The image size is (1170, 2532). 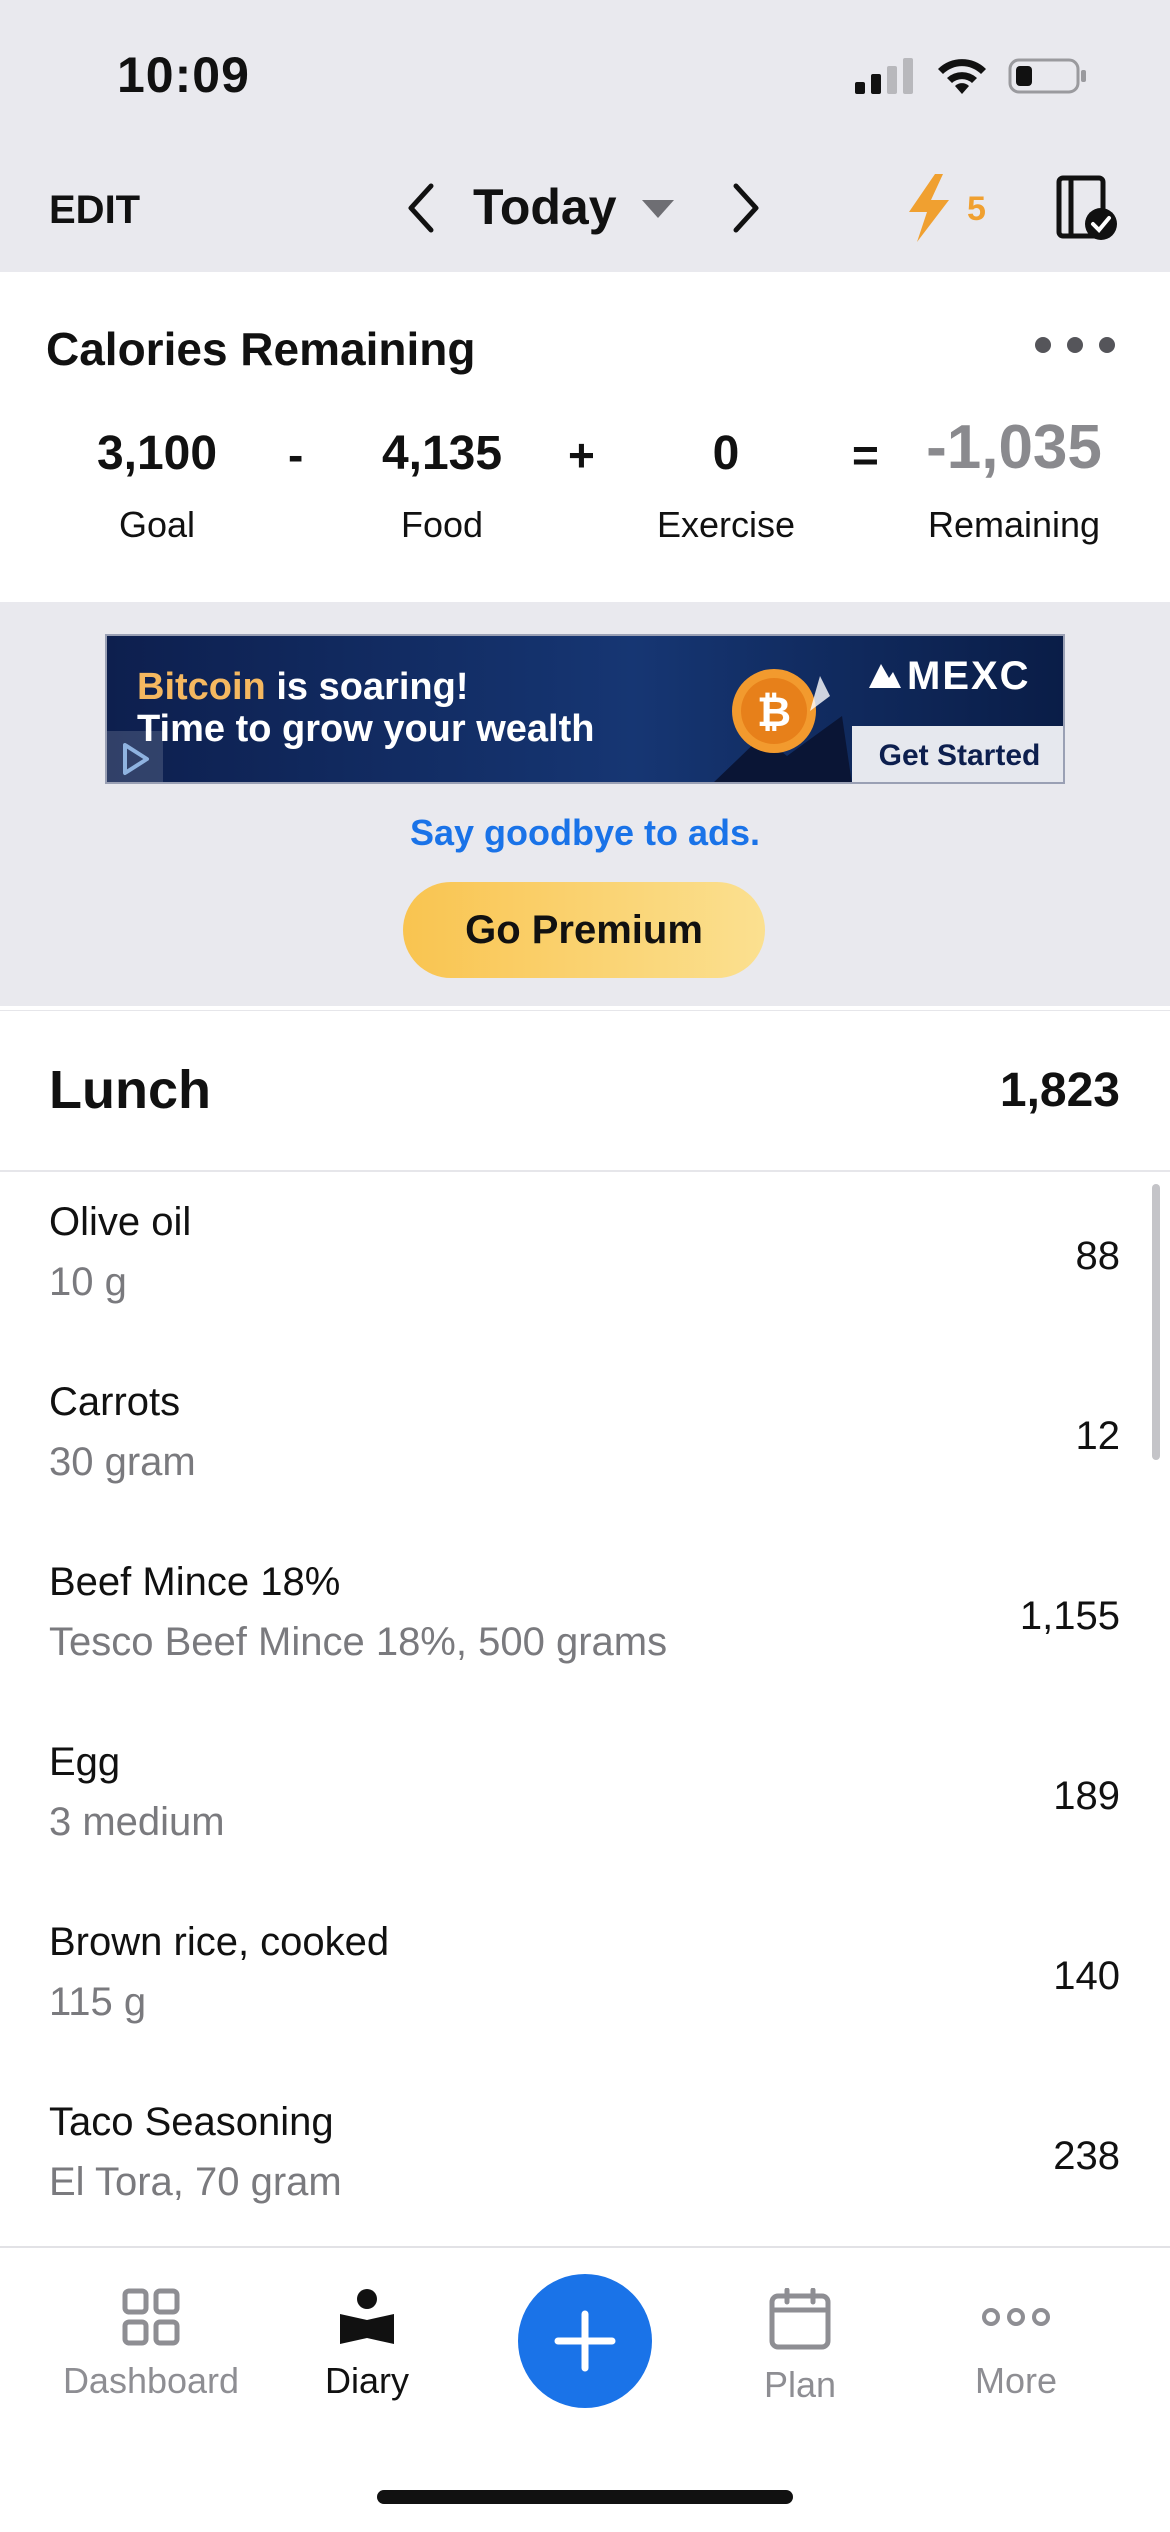 I want to click on plus-operator: +, so click(x=581, y=455).